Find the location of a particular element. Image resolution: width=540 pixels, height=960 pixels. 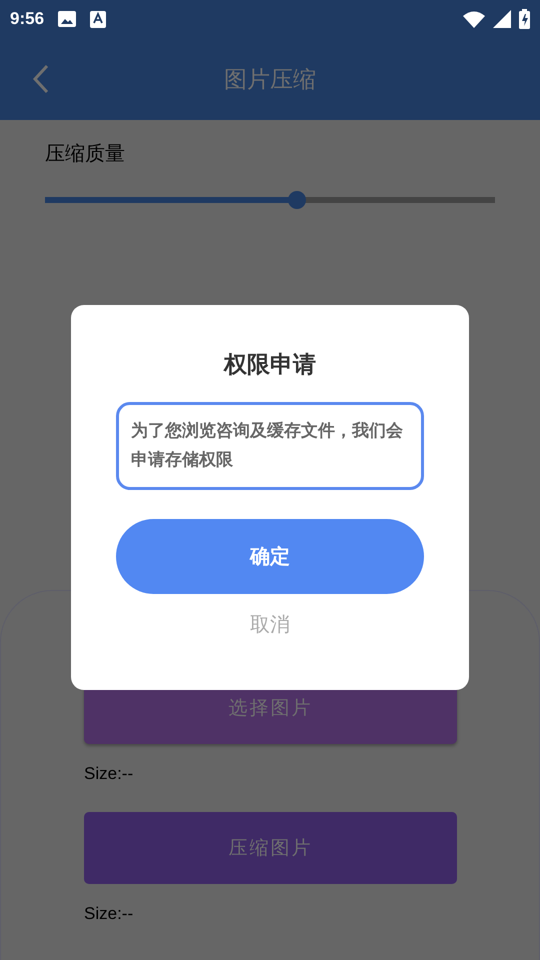

signal-icon is located at coordinates (502, 19).